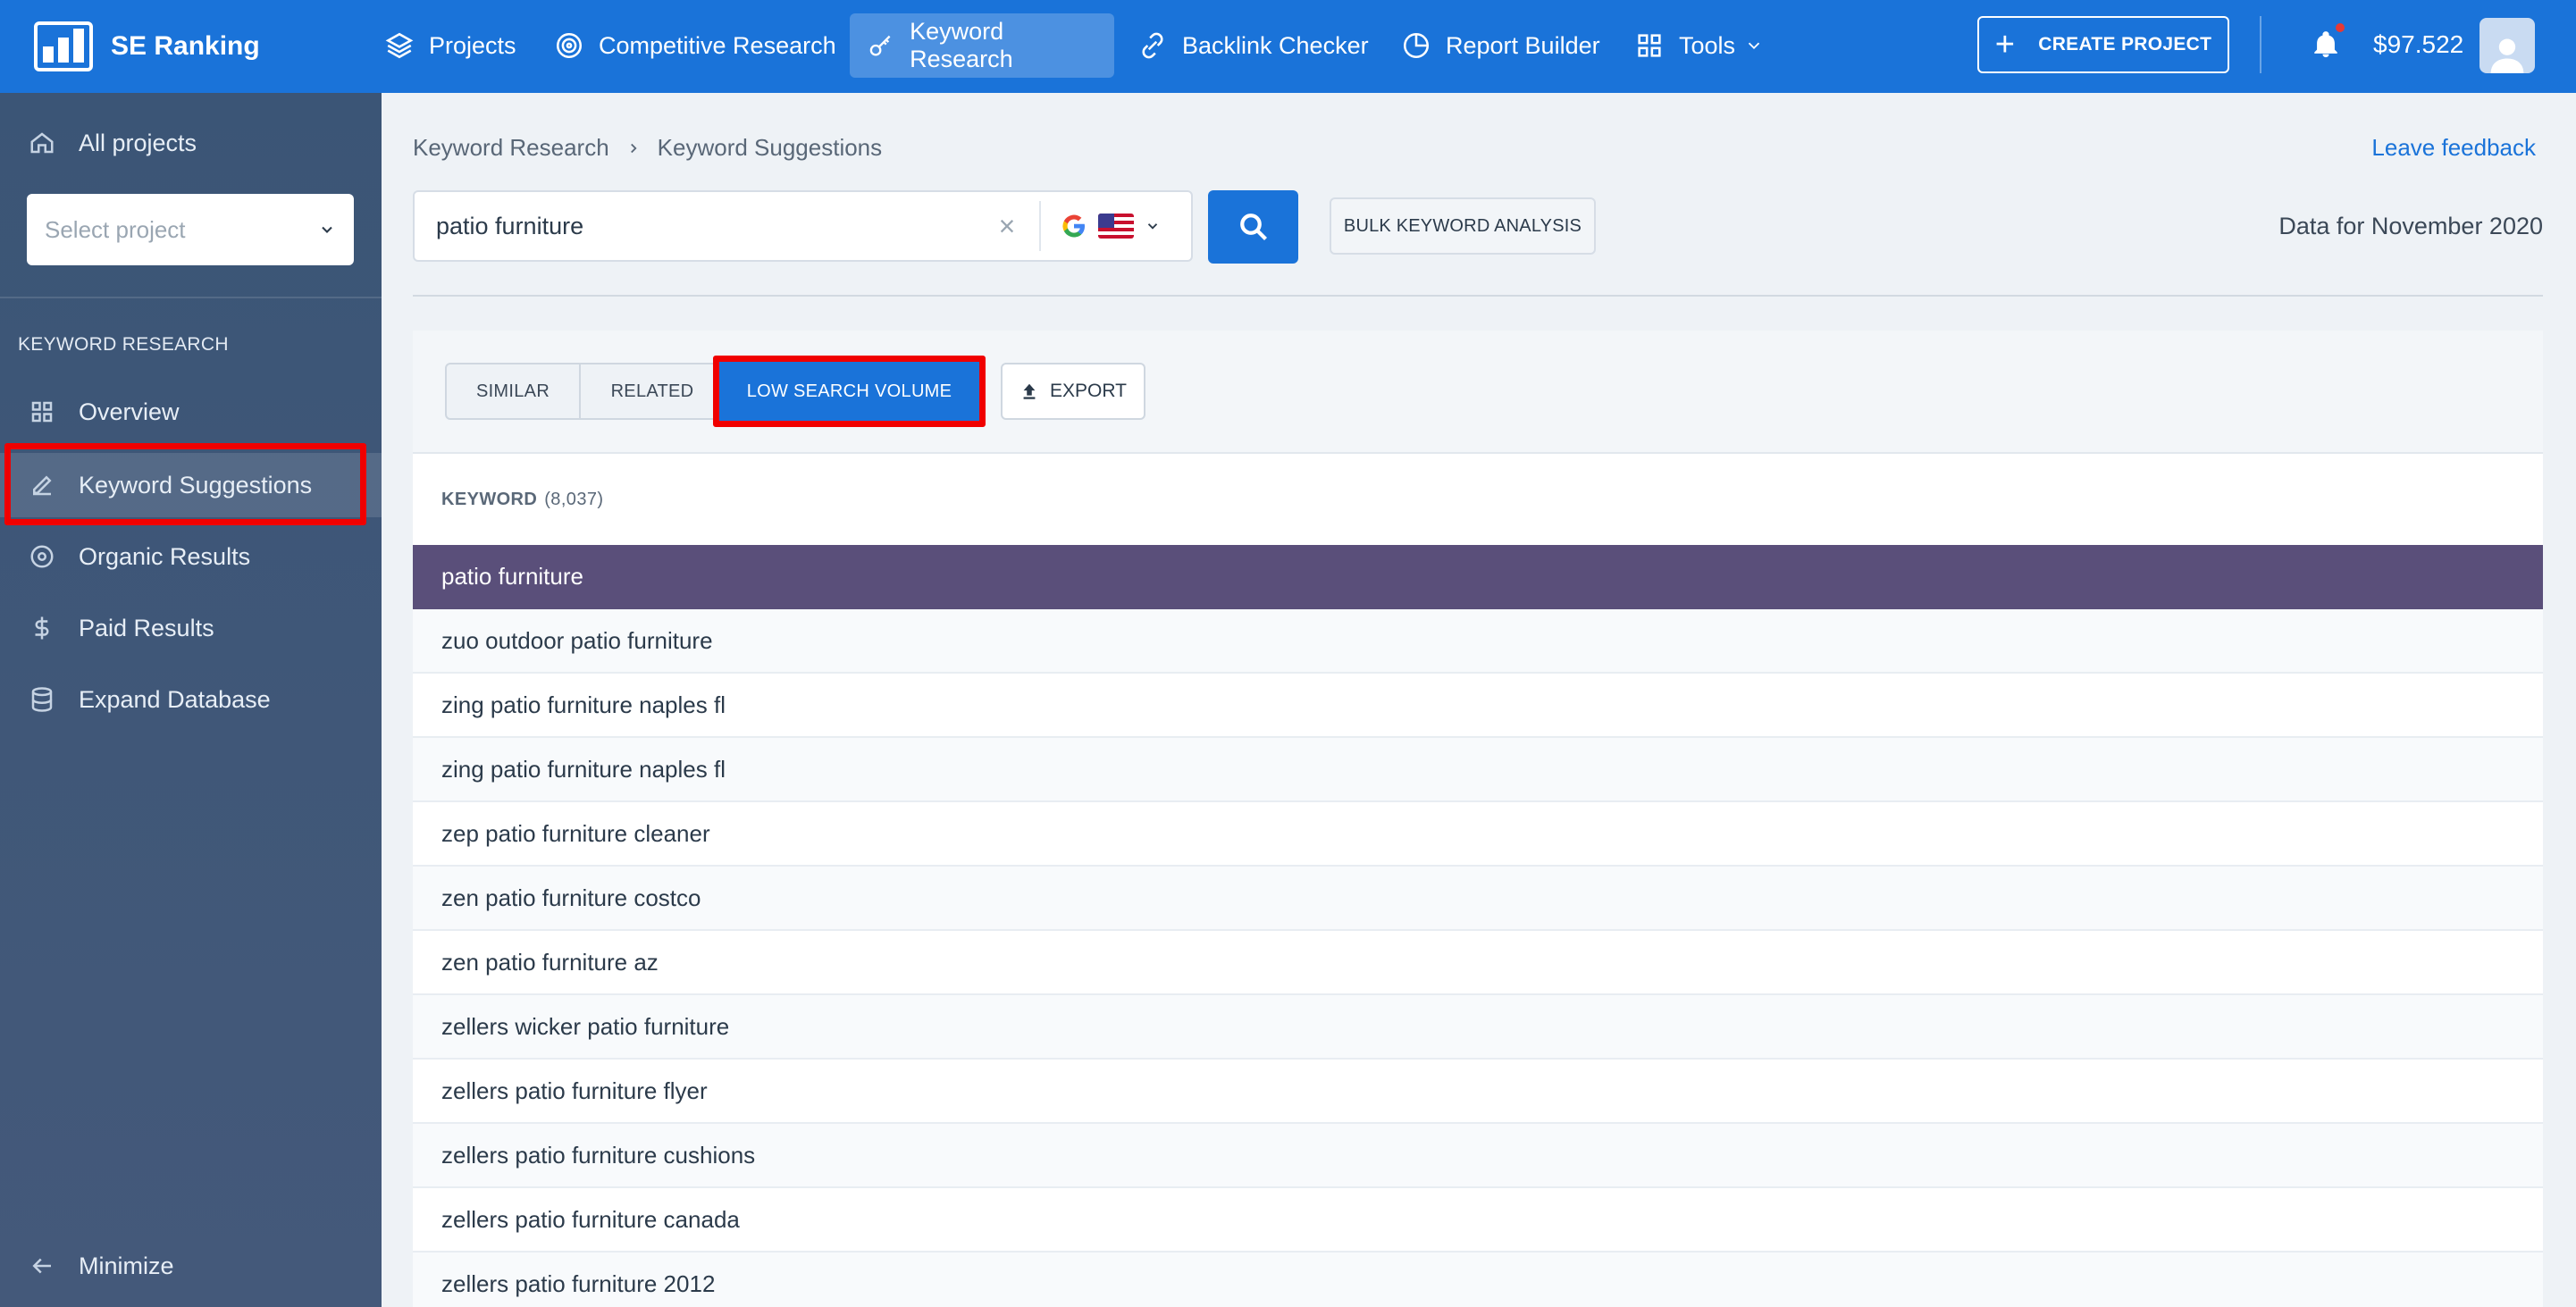  I want to click on keyword-header-label: KEYWORD, so click(489, 499).